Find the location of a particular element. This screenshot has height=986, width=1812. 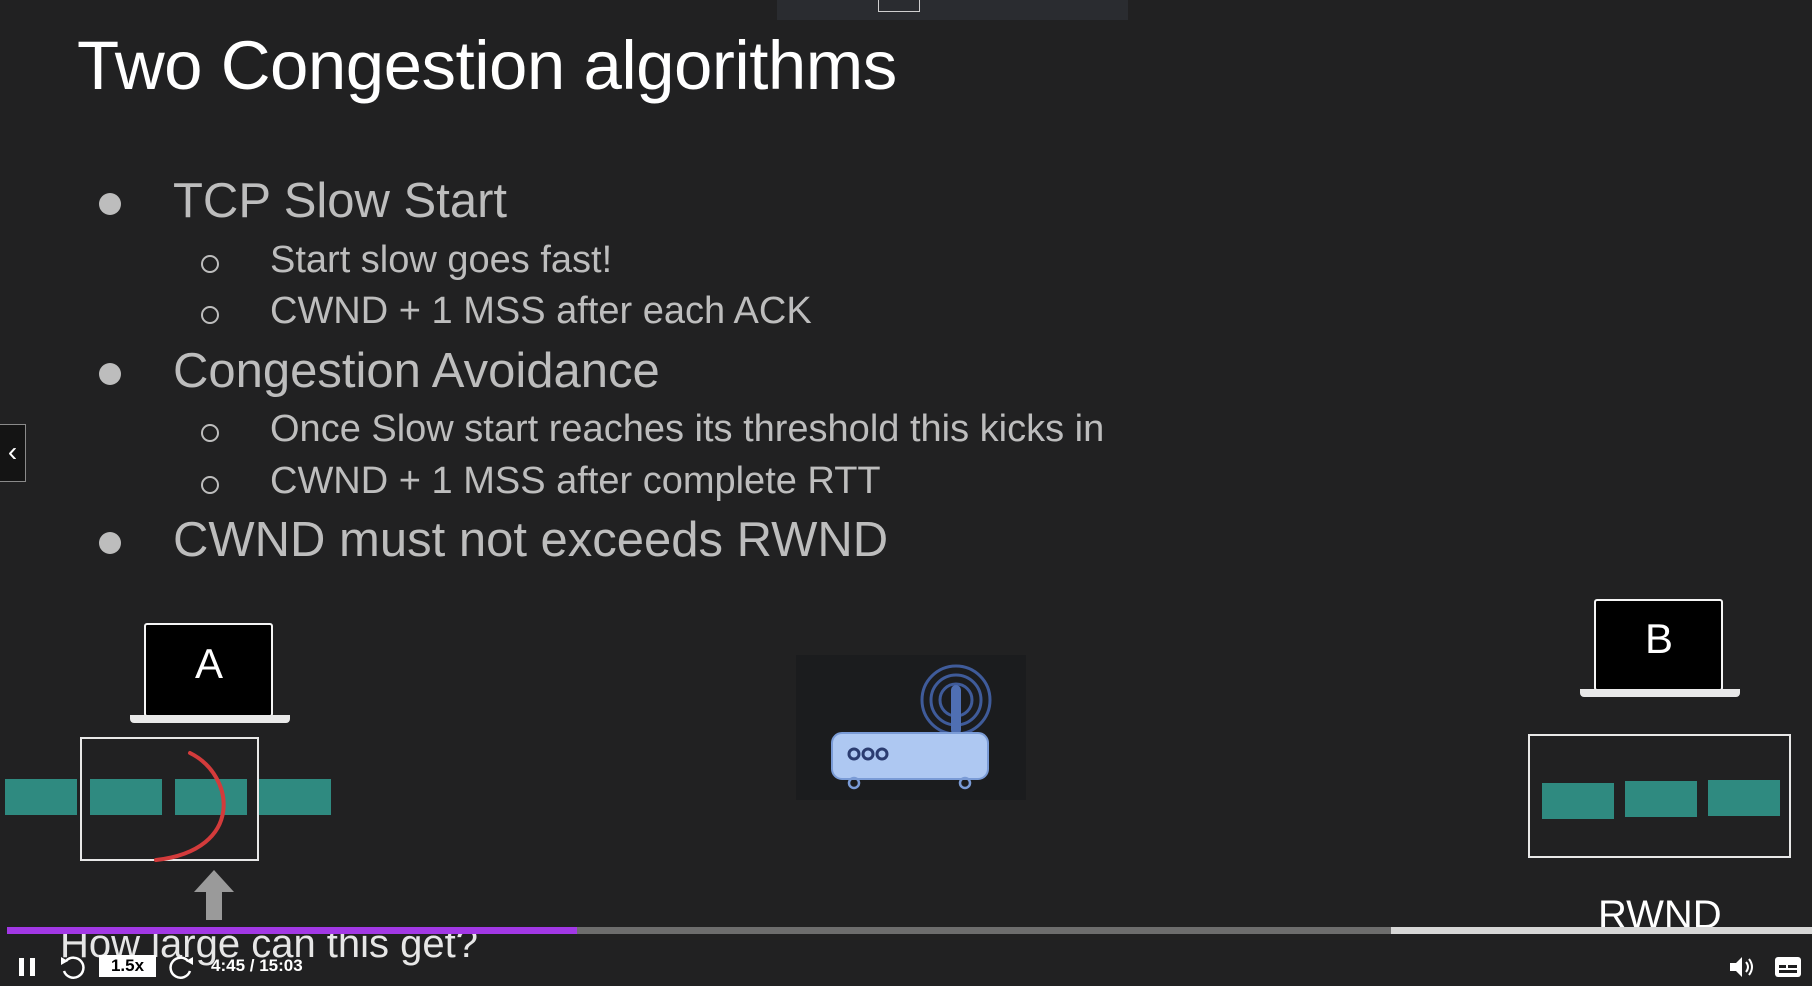

square-icon is located at coordinates (899, 6).